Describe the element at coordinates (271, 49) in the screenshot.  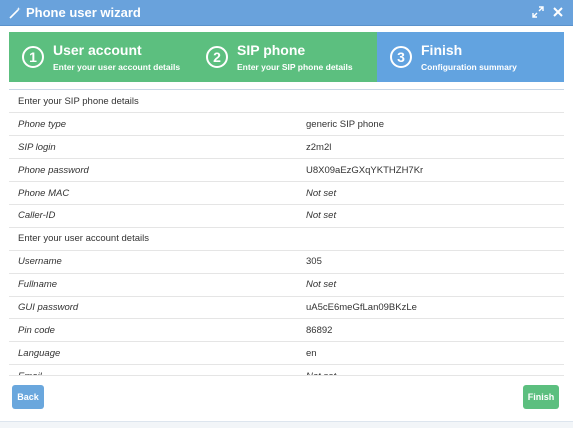
I see `step-title: SIP phone` at that location.